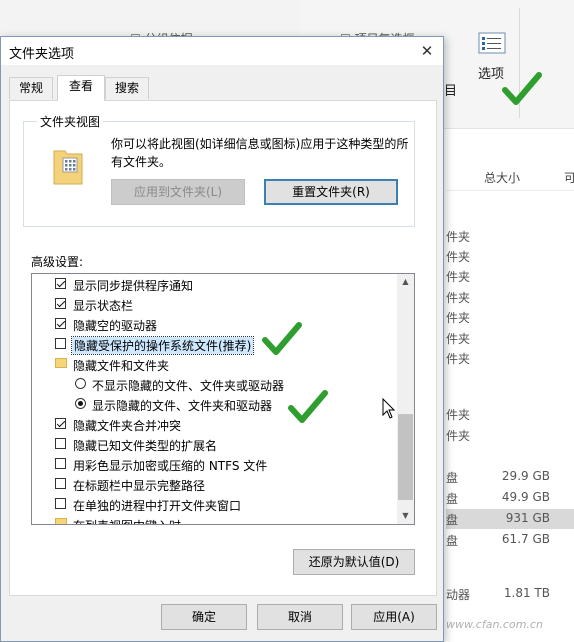 This screenshot has height=642, width=574. I want to click on dialog-titlebar: 文件夹选项 ✕, so click(222, 51).